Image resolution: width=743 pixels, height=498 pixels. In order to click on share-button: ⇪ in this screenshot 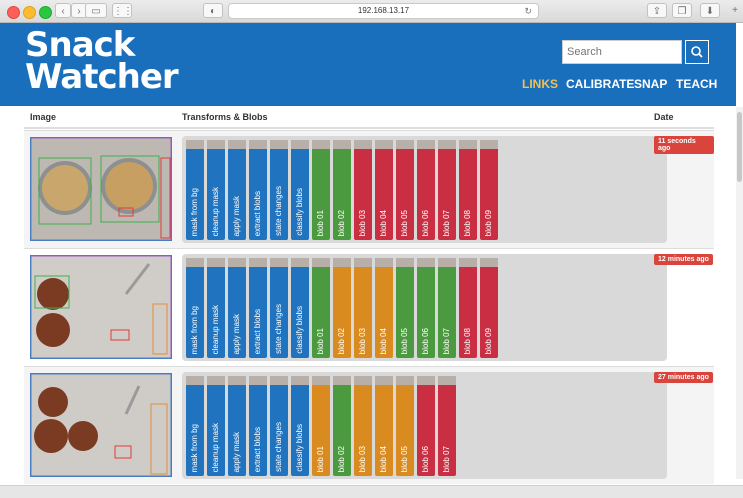, I will do `click(657, 10)`.